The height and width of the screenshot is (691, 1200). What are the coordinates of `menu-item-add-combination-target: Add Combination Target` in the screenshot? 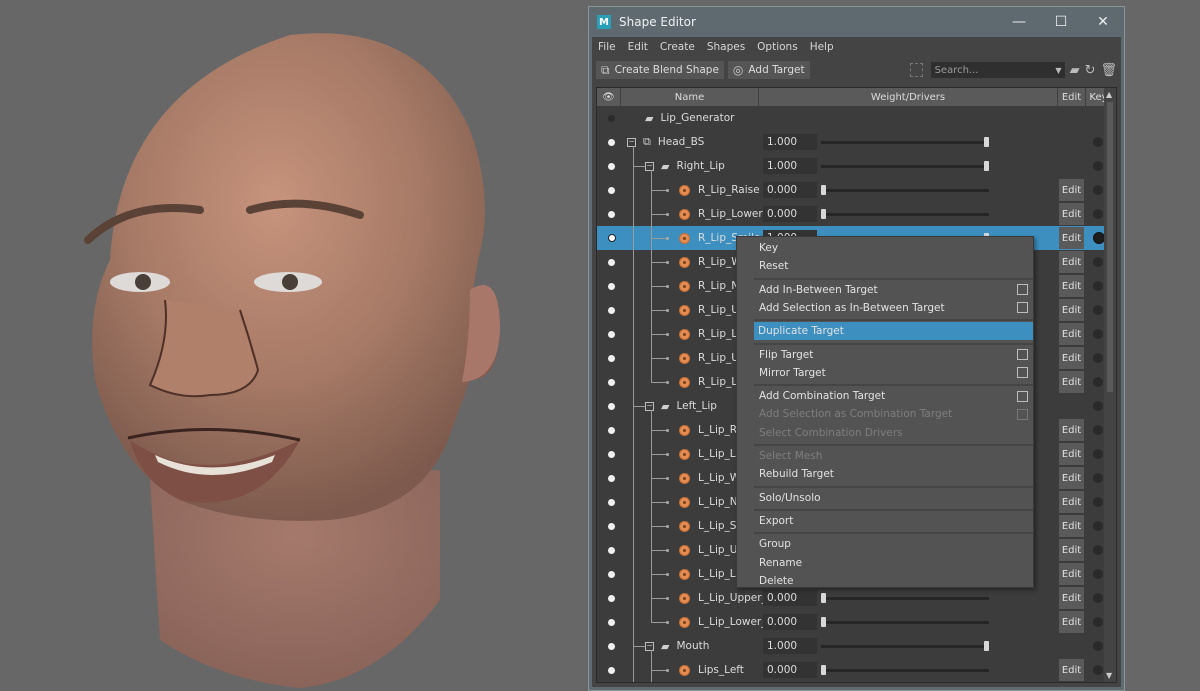 It's located at (894, 396).